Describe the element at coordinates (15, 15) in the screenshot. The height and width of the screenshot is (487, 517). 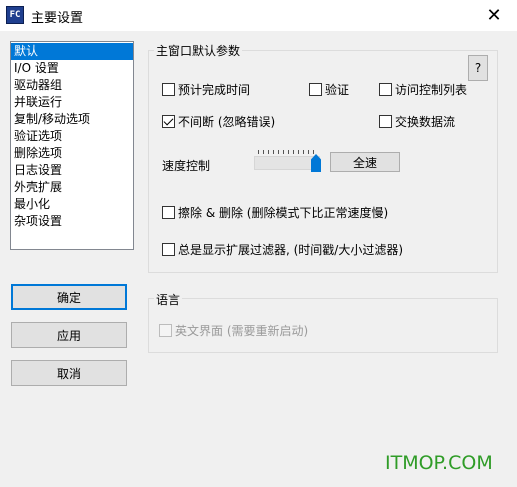
I see `app-icon: FC` at that location.